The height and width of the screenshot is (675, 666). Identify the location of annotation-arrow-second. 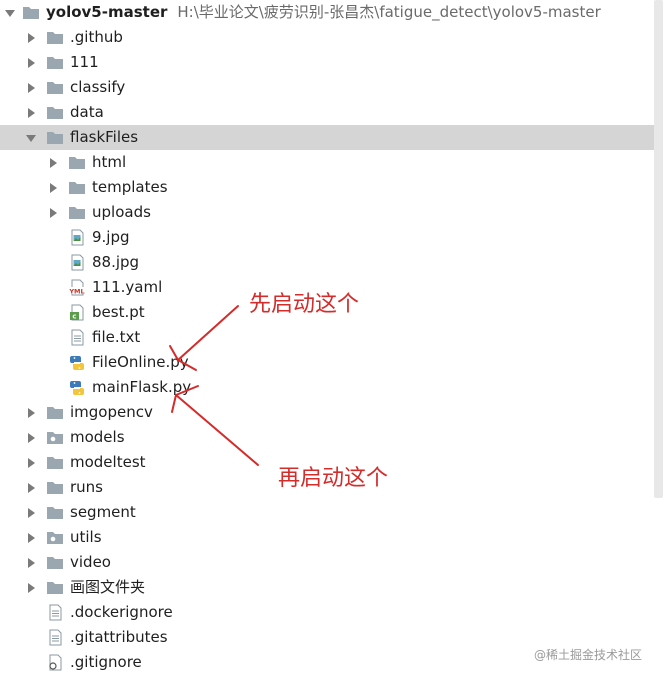
(217, 430).